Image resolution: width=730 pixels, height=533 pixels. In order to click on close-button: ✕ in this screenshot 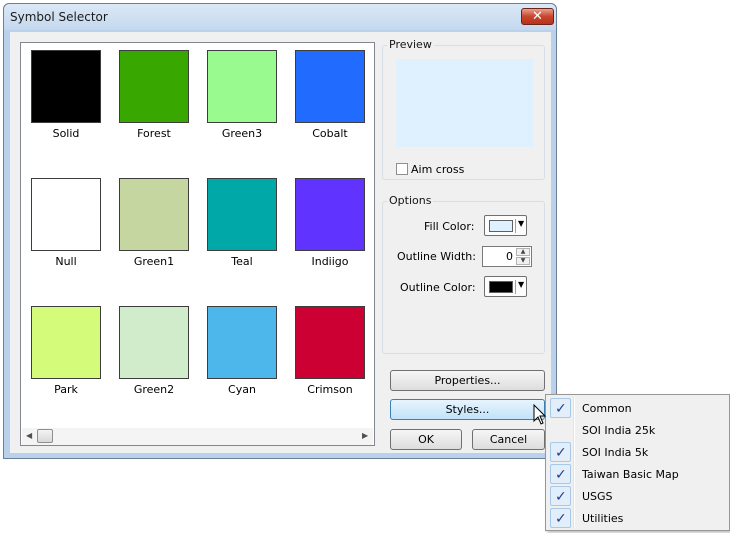, I will do `click(537, 16)`.